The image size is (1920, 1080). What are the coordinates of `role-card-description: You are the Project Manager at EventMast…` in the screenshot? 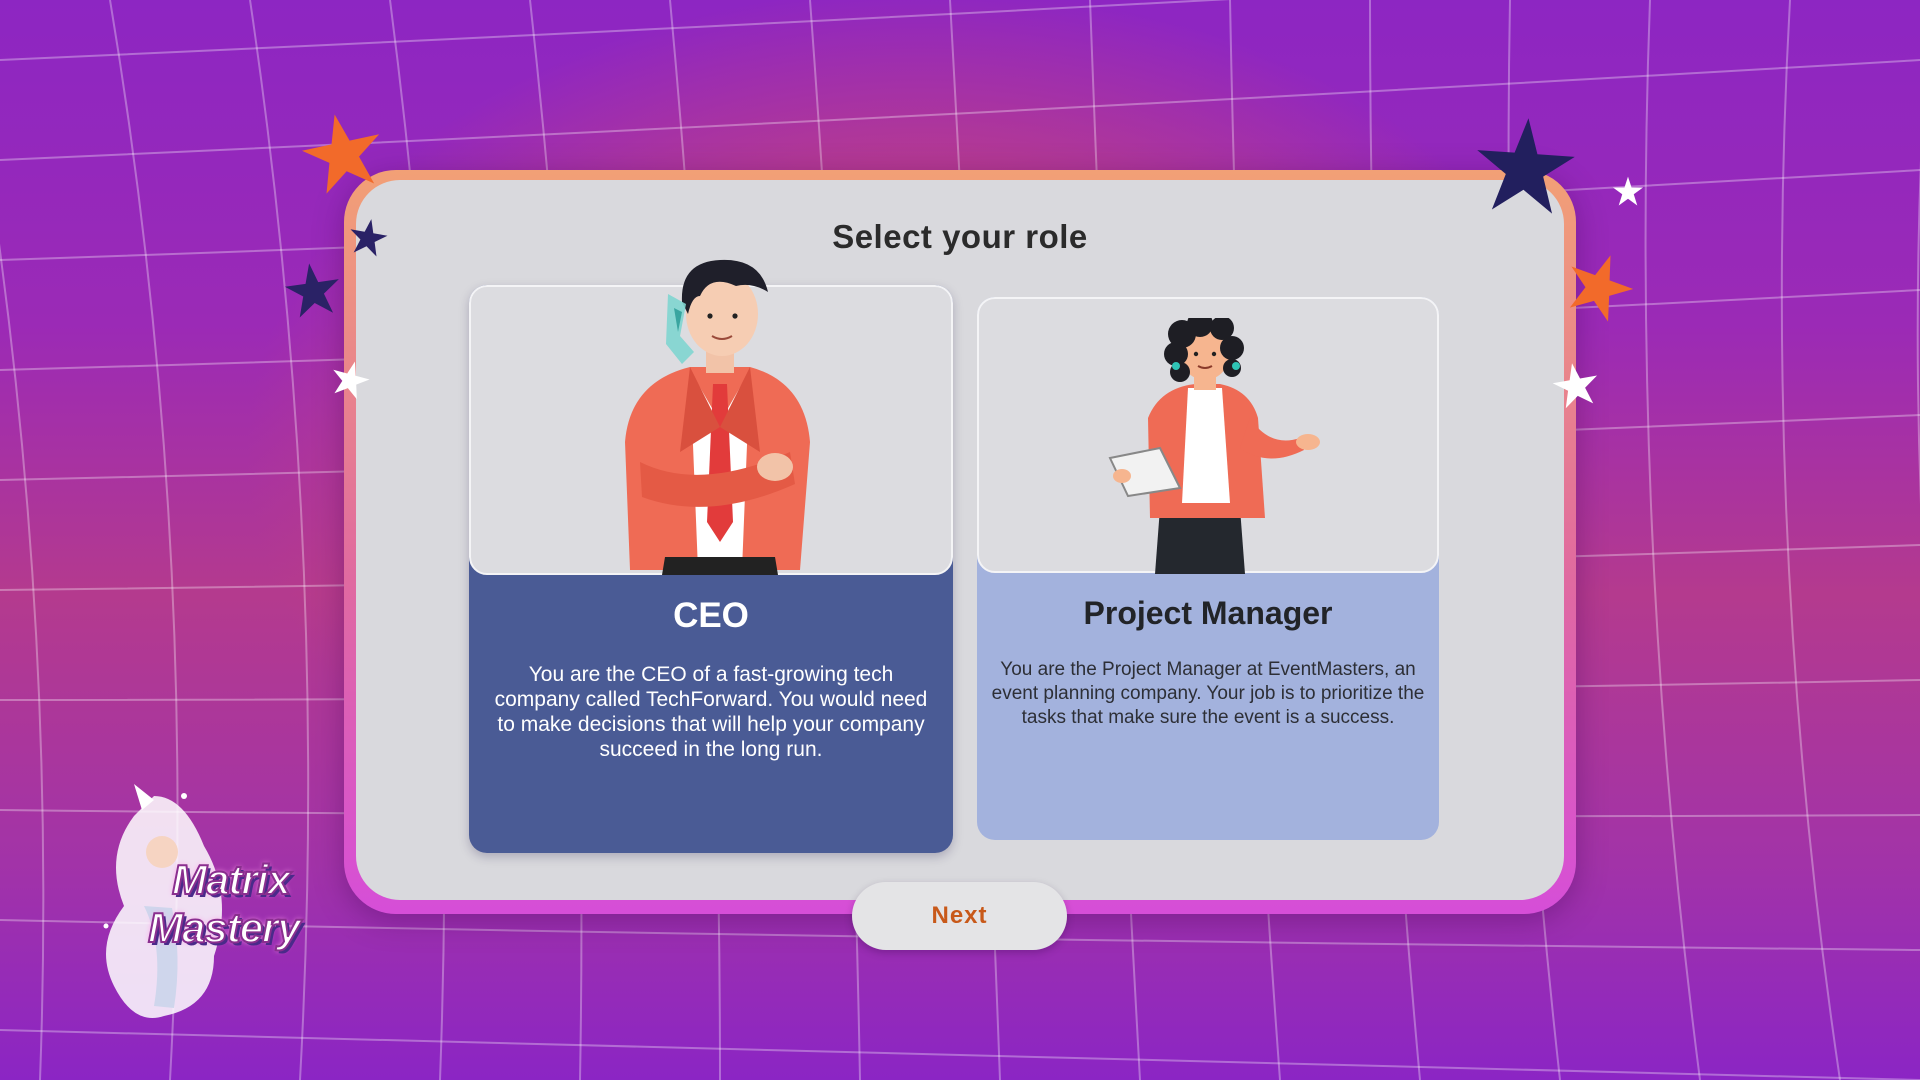 It's located at (1208, 693).